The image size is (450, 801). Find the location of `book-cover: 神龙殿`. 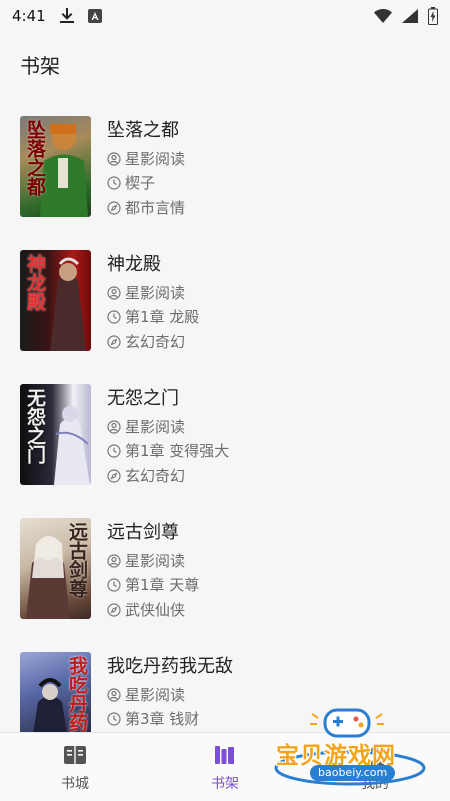

book-cover: 神龙殿 is located at coordinates (55, 300).